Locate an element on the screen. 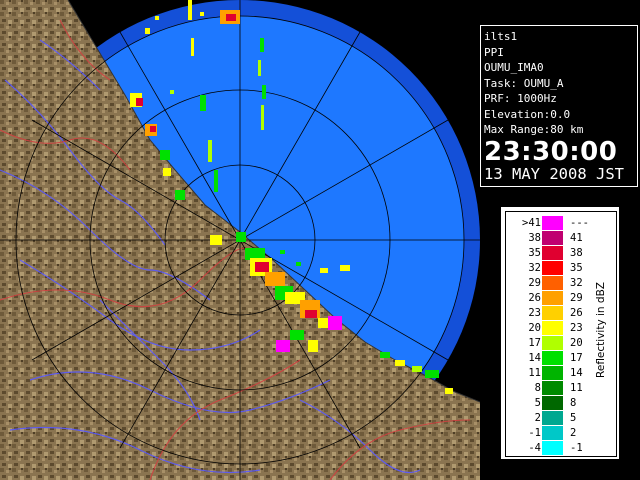 The width and height of the screenshot is (640, 480). legend-row: -1 2 is located at coordinates (561, 433).